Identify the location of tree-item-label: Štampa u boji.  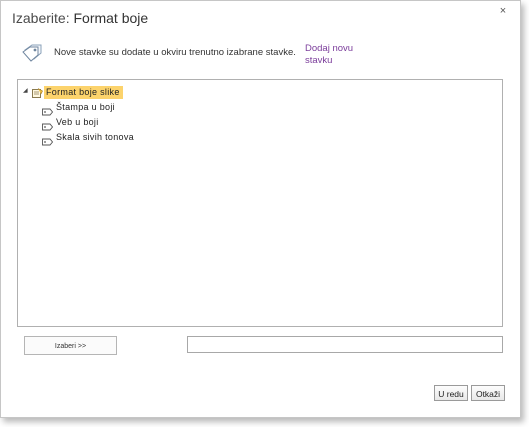
(85, 107).